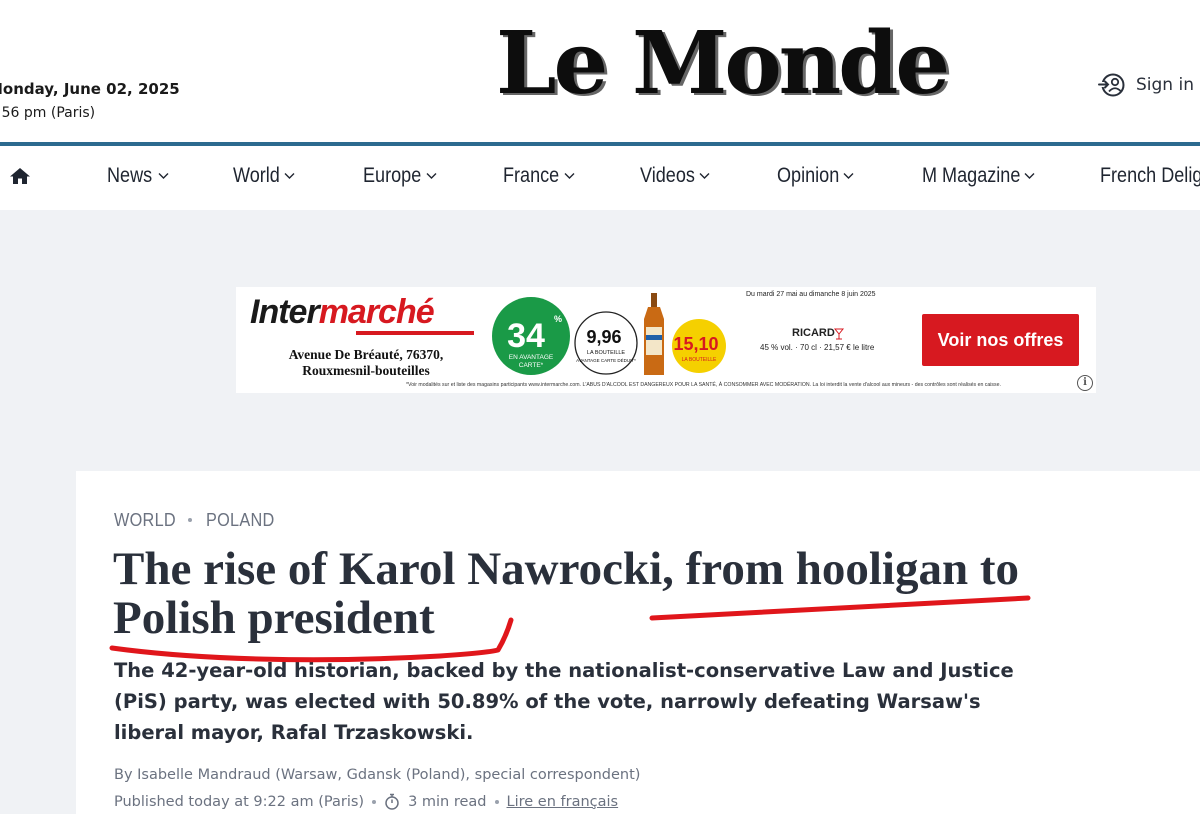 The width and height of the screenshot is (1200, 814). Describe the element at coordinates (130, 175) in the screenshot. I see `nav-label: News` at that location.